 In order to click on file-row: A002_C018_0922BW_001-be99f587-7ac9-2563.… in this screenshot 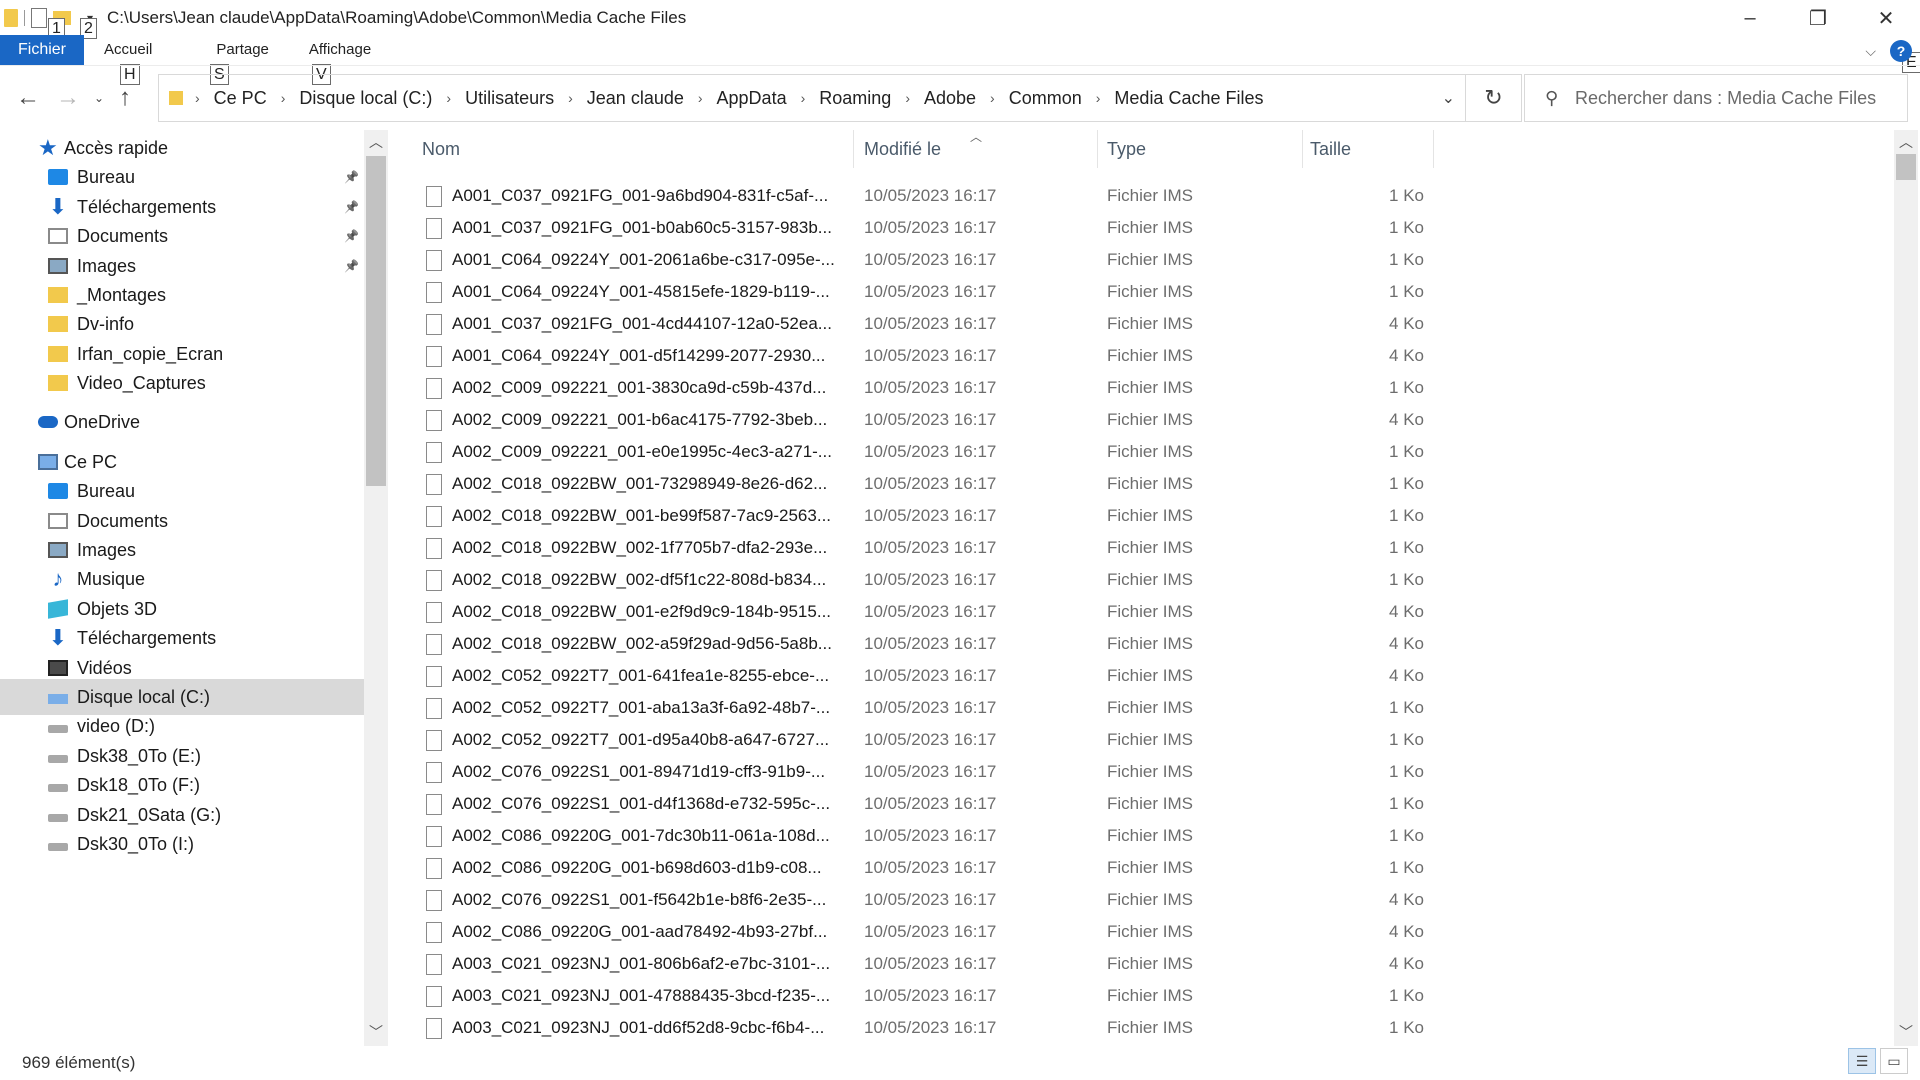, I will do `click(920, 516)`.